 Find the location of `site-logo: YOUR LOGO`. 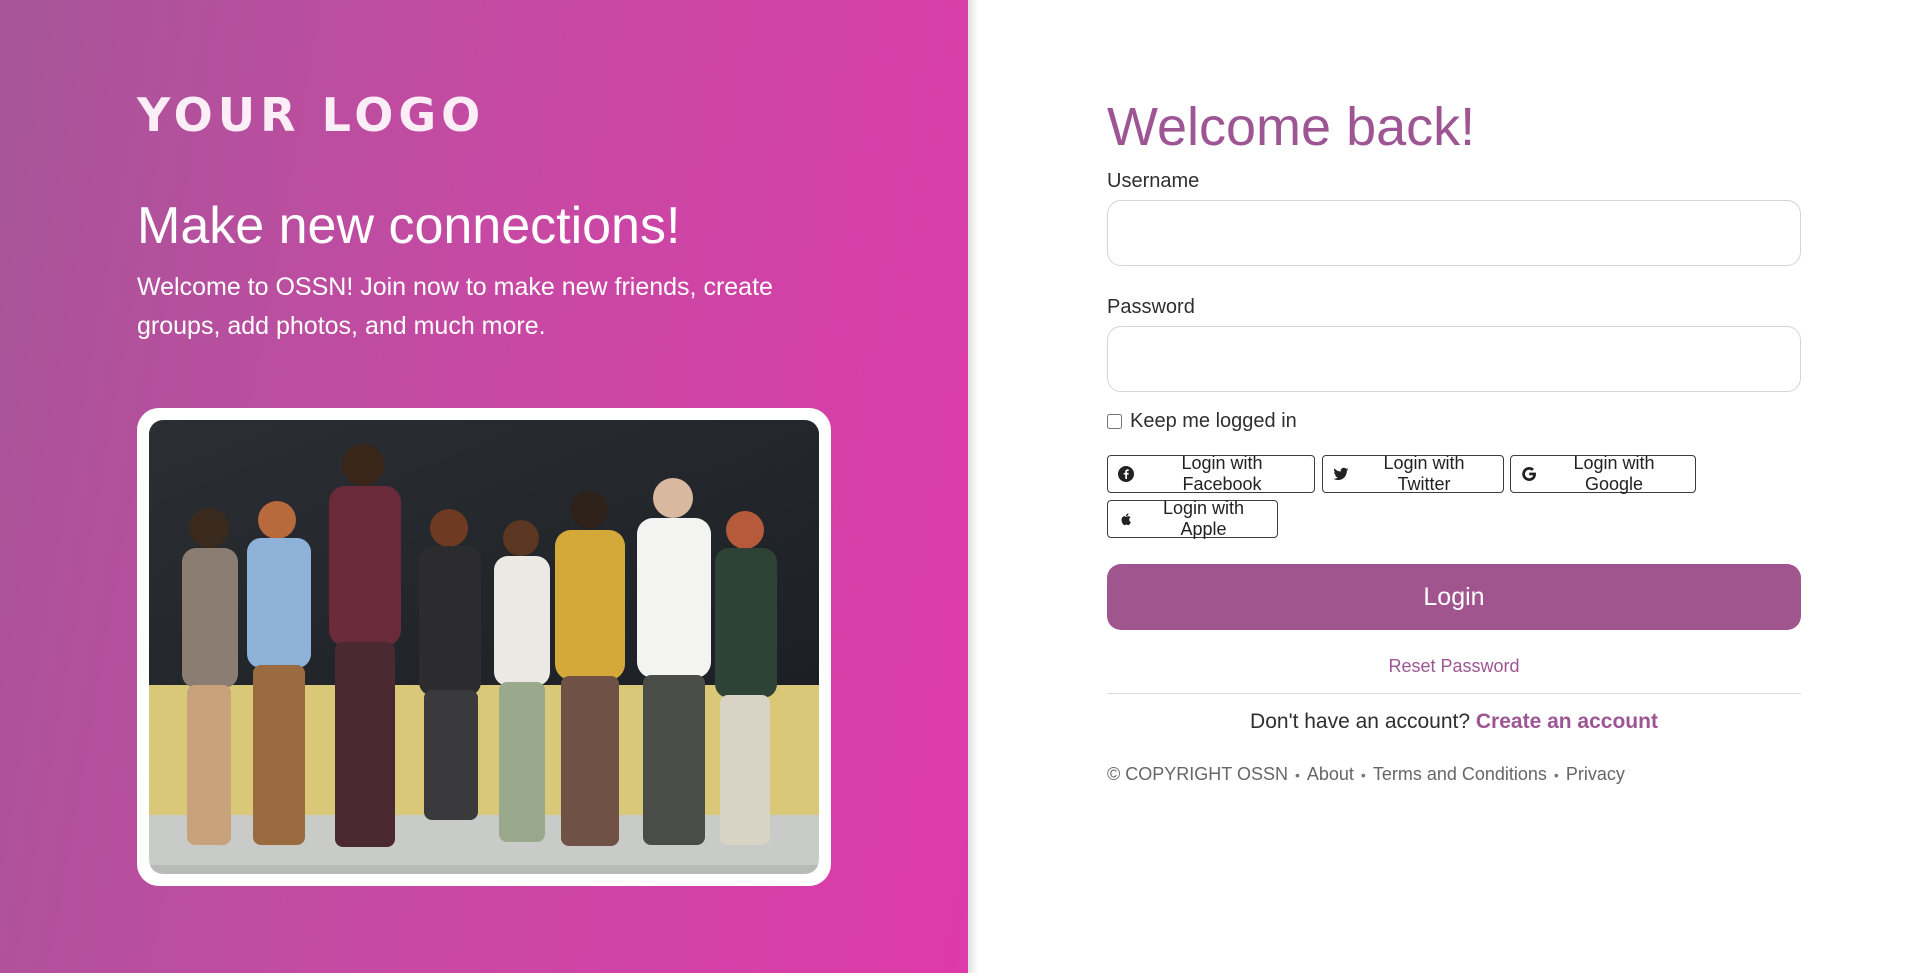

site-logo: YOUR LOGO is located at coordinates (311, 115).